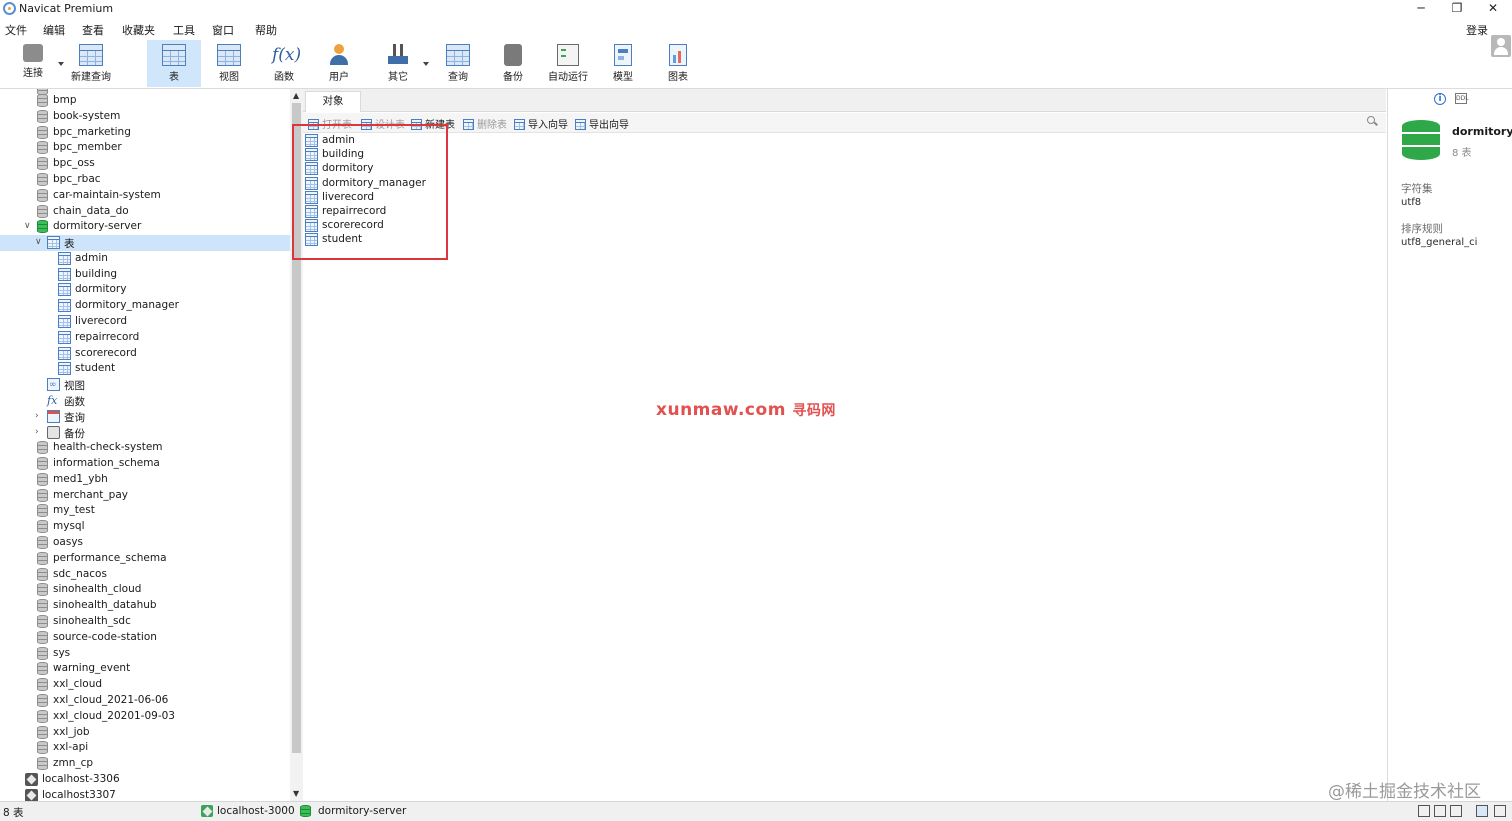 The width and height of the screenshot is (1512, 821). Describe the element at coordinates (485, 123) in the screenshot. I see `delete-table-button: 删除表` at that location.